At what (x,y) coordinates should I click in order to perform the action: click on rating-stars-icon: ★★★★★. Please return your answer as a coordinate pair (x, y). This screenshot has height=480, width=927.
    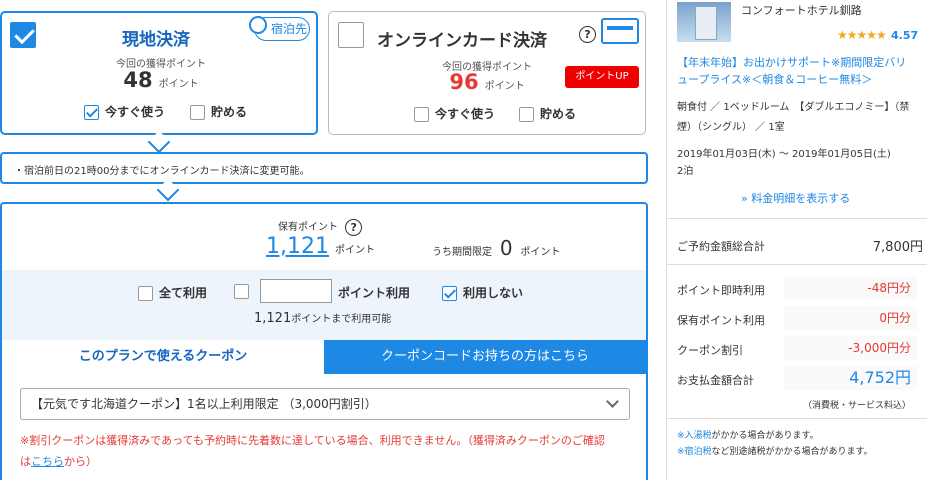
    Looking at the image, I should click on (862, 35).